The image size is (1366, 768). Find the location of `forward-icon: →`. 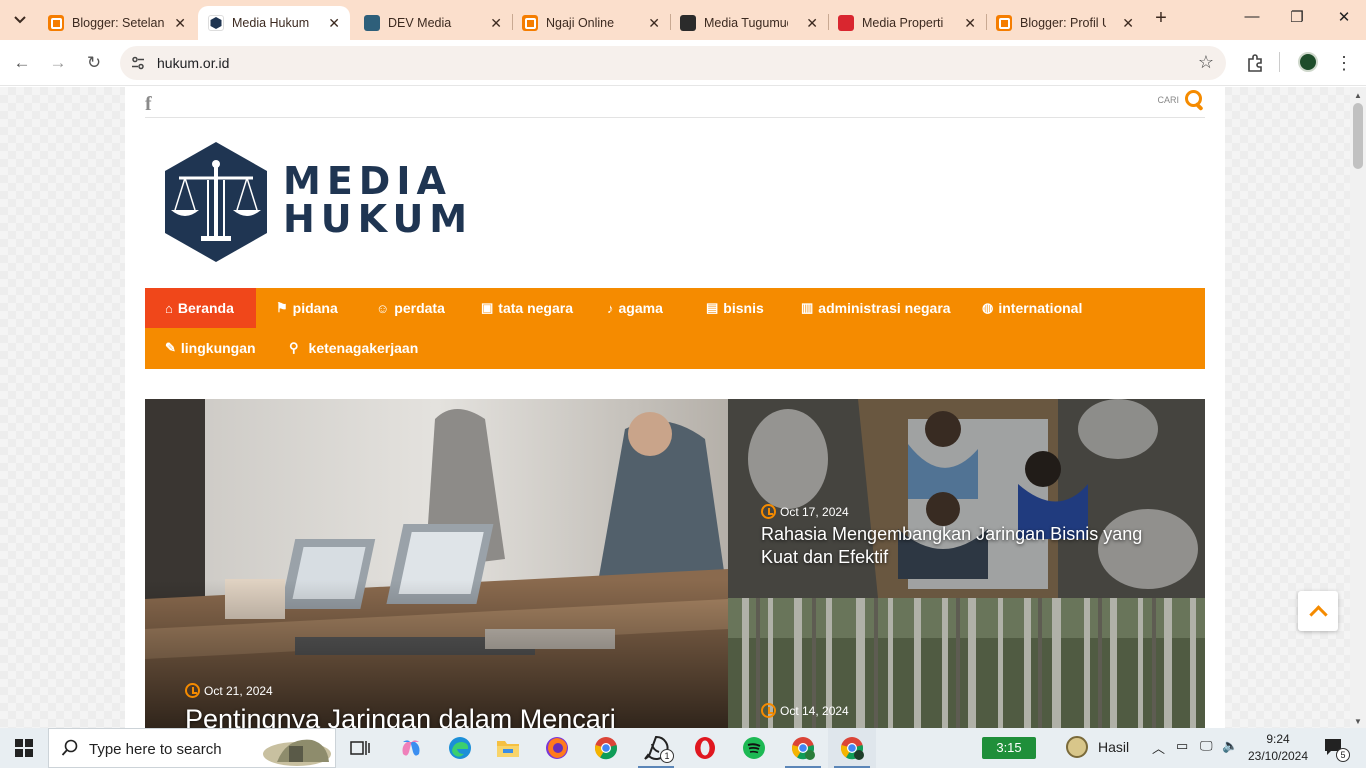

forward-icon: → is located at coordinates (58, 63).